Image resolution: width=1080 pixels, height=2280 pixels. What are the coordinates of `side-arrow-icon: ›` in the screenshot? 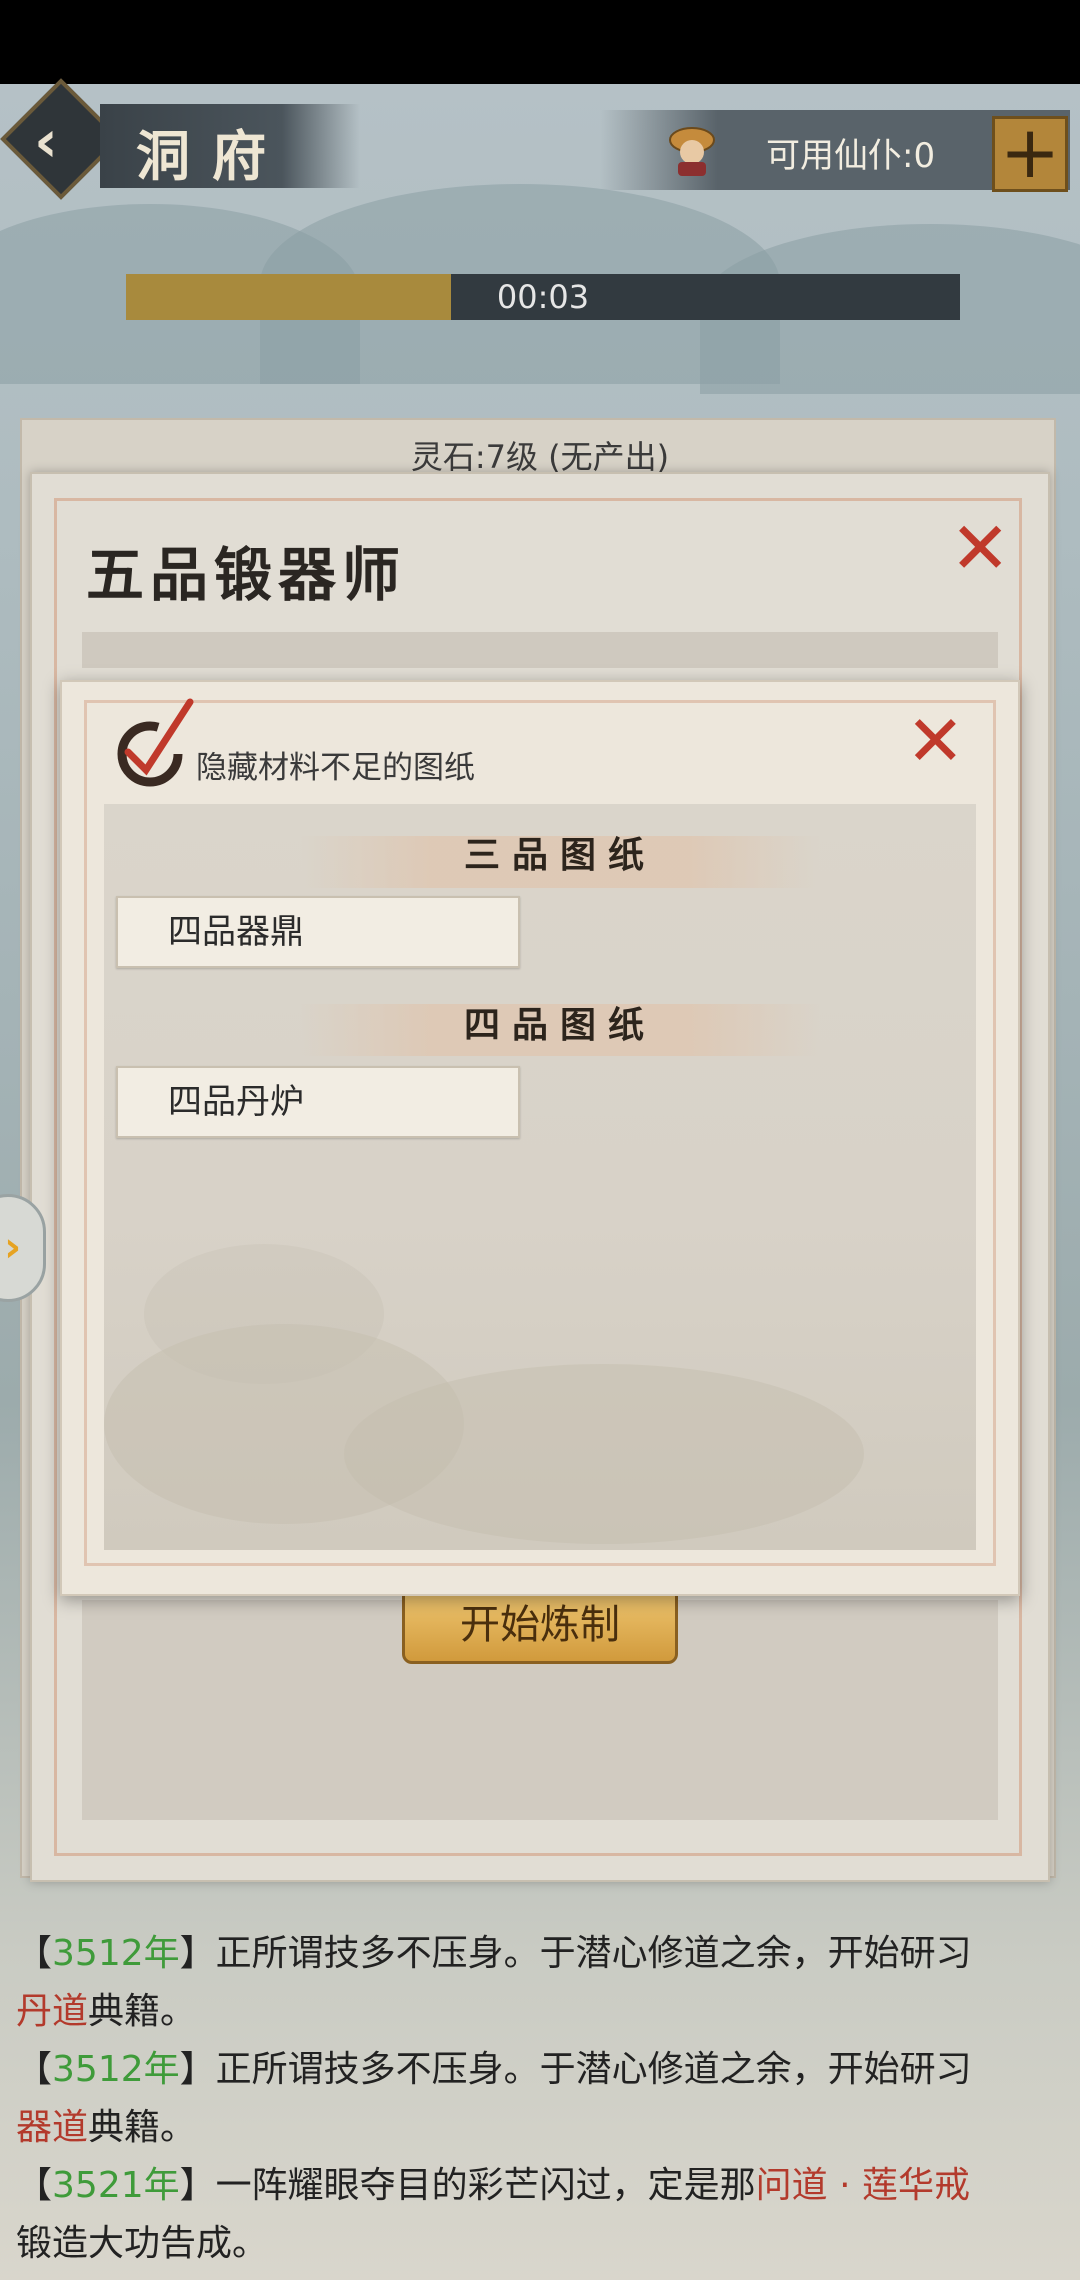 It's located at (12, 1246).